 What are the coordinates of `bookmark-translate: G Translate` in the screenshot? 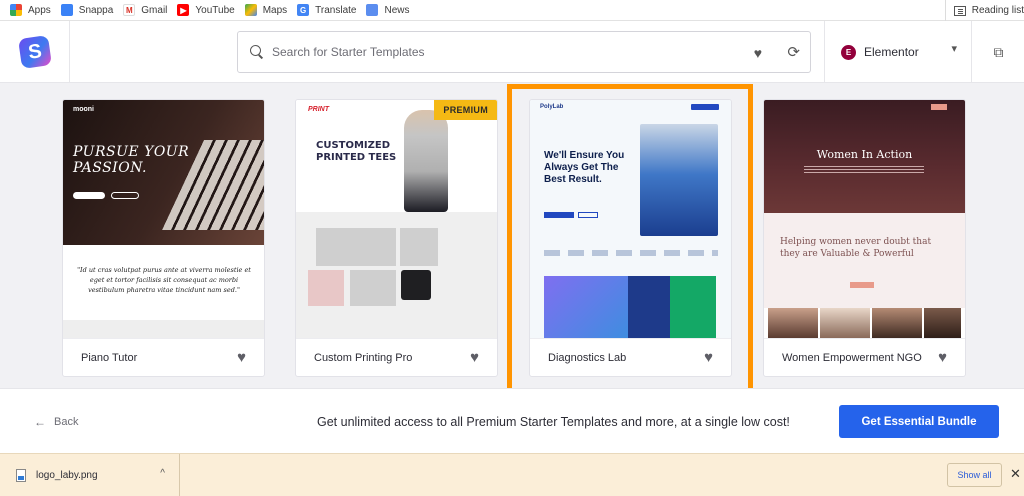 It's located at (326, 10).